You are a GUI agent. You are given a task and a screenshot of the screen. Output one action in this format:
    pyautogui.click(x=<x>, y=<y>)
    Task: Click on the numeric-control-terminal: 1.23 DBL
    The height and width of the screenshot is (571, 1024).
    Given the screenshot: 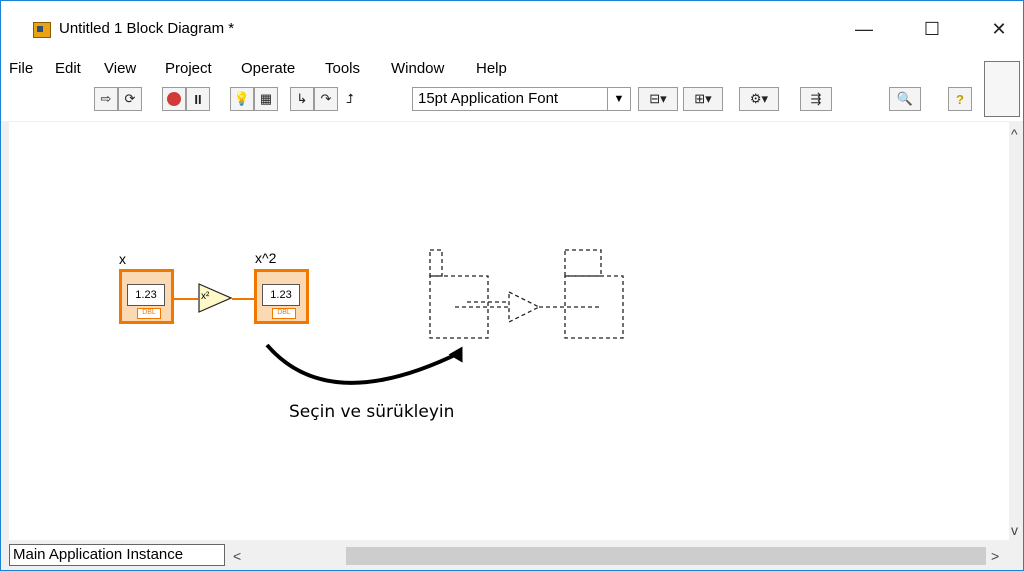 What is the action you would take?
    pyautogui.click(x=146, y=296)
    